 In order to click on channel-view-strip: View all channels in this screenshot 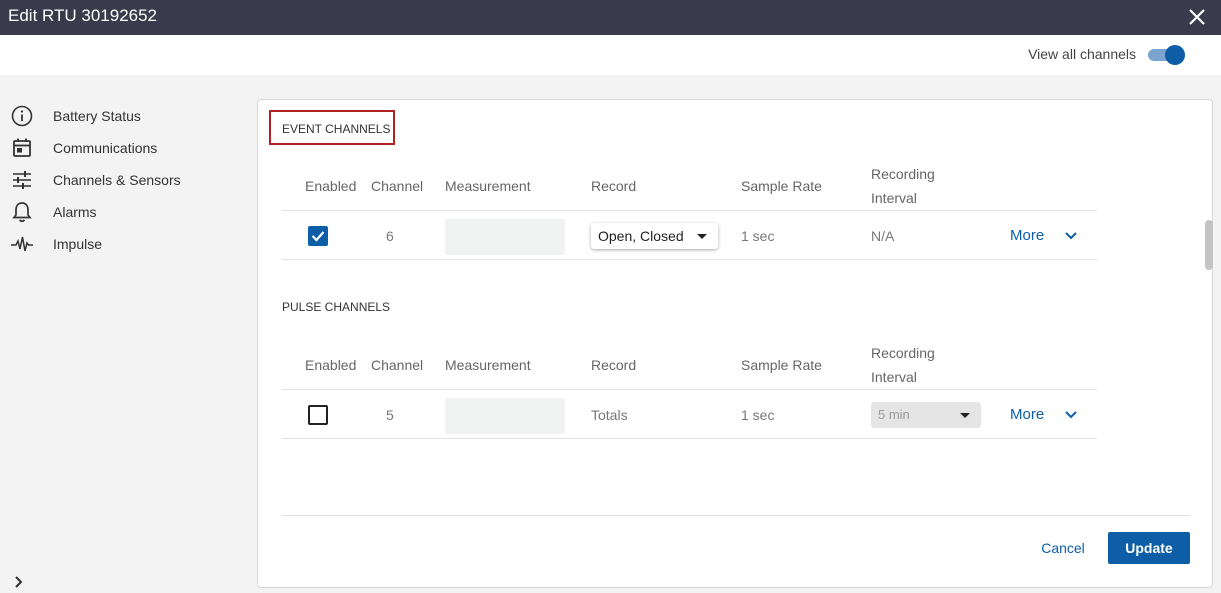, I will do `click(610, 55)`.